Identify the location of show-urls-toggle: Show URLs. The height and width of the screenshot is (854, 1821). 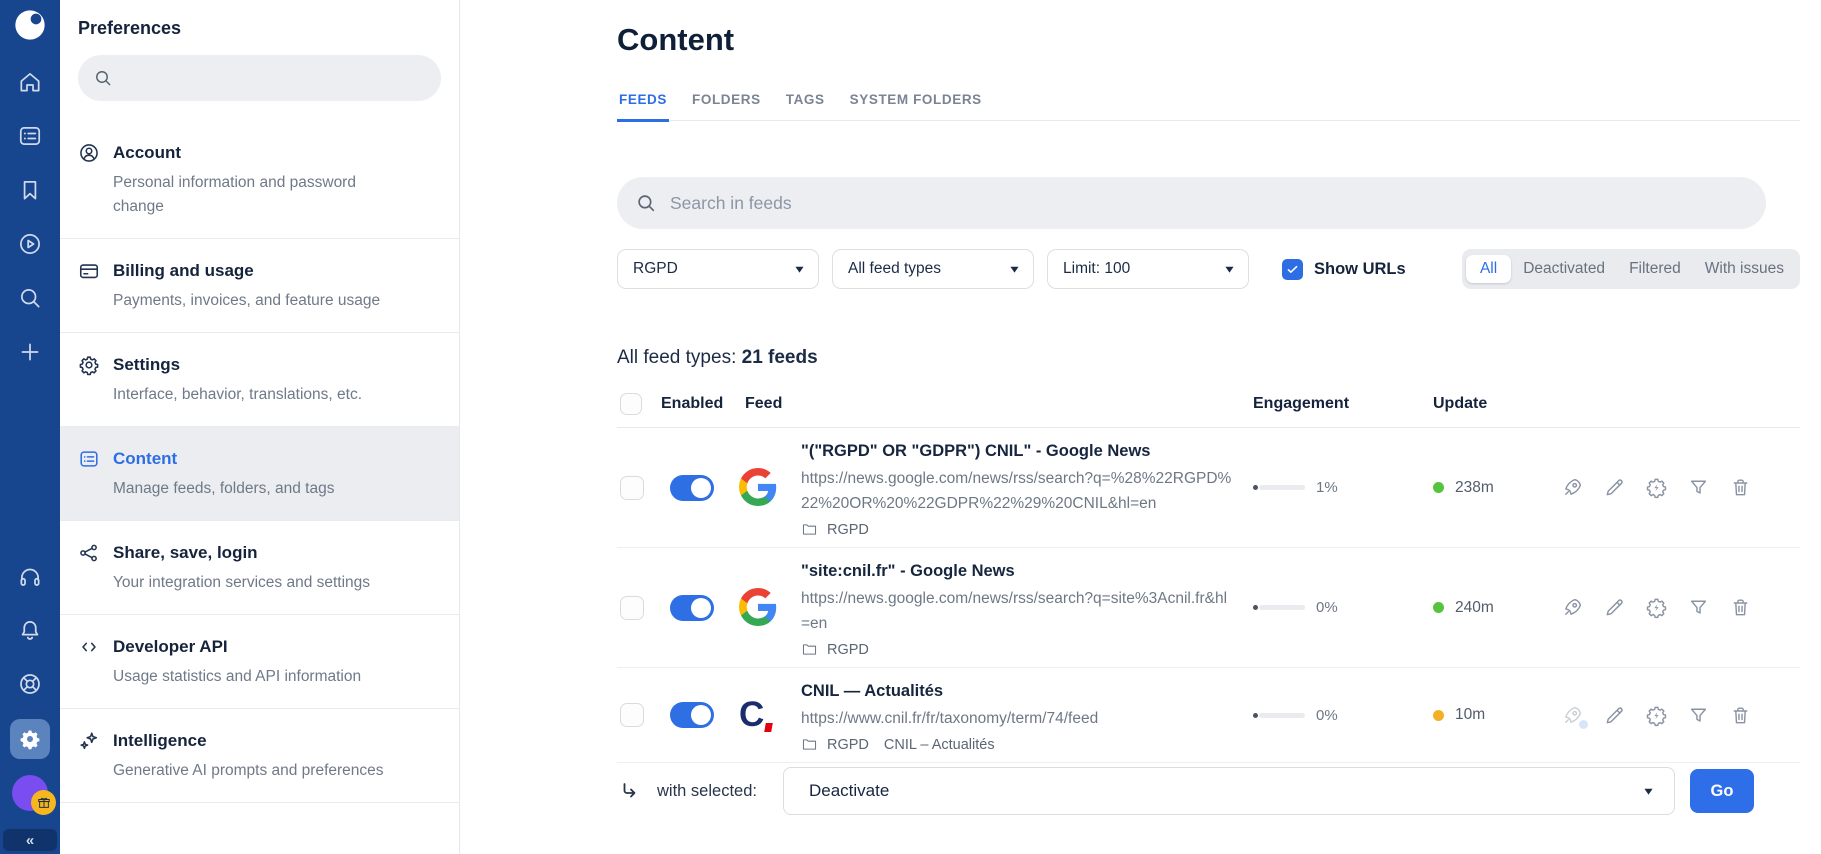
(1344, 269).